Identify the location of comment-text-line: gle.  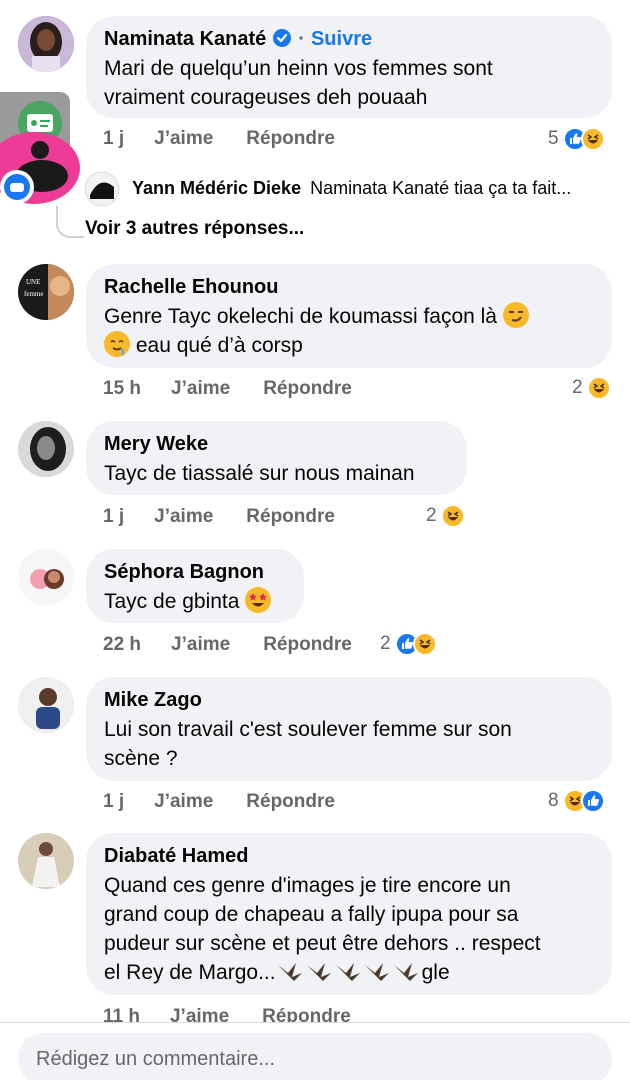
(435, 972).